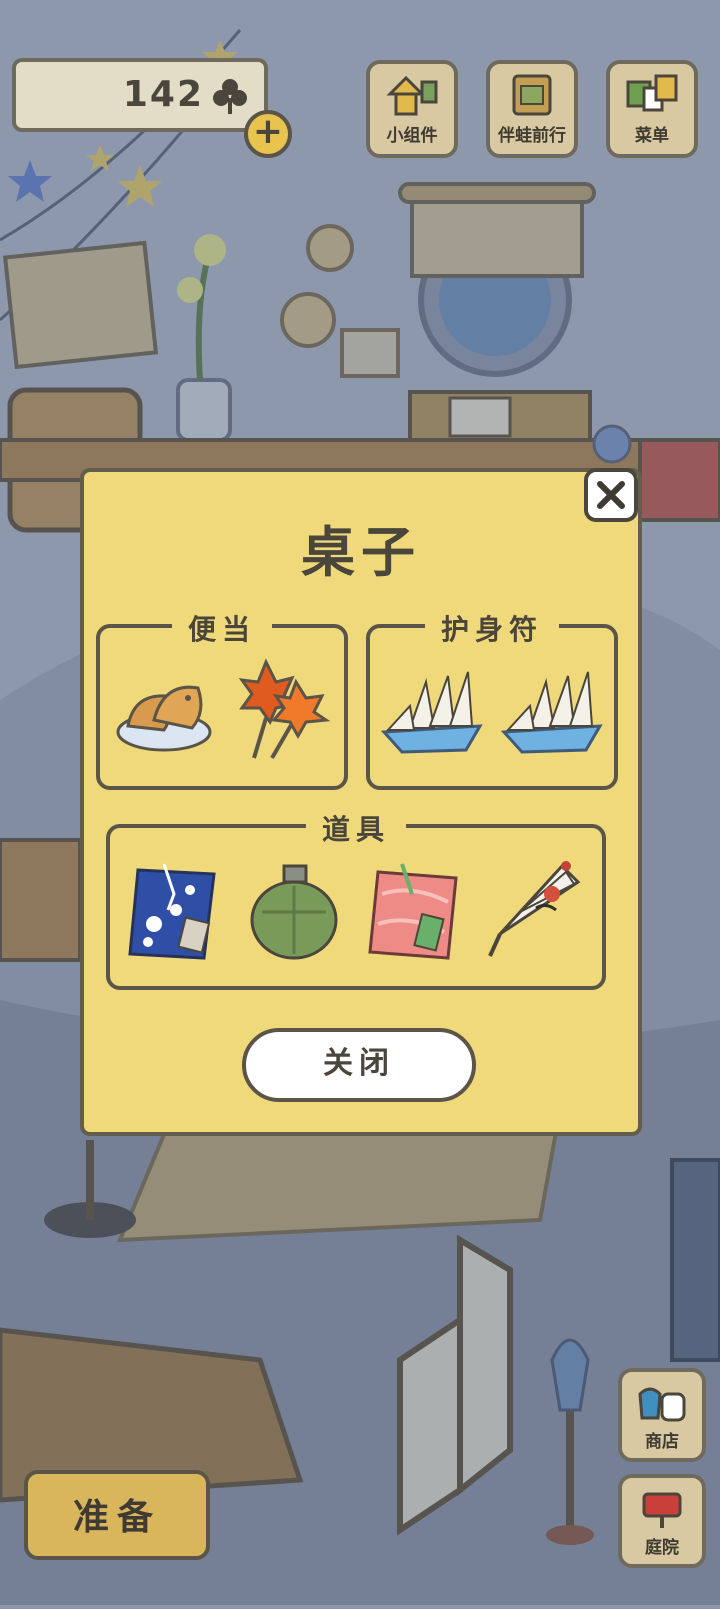 Image resolution: width=720 pixels, height=1609 pixels. What do you see at coordinates (222, 628) in the screenshot?
I see `bento-section-label: 便当` at bounding box center [222, 628].